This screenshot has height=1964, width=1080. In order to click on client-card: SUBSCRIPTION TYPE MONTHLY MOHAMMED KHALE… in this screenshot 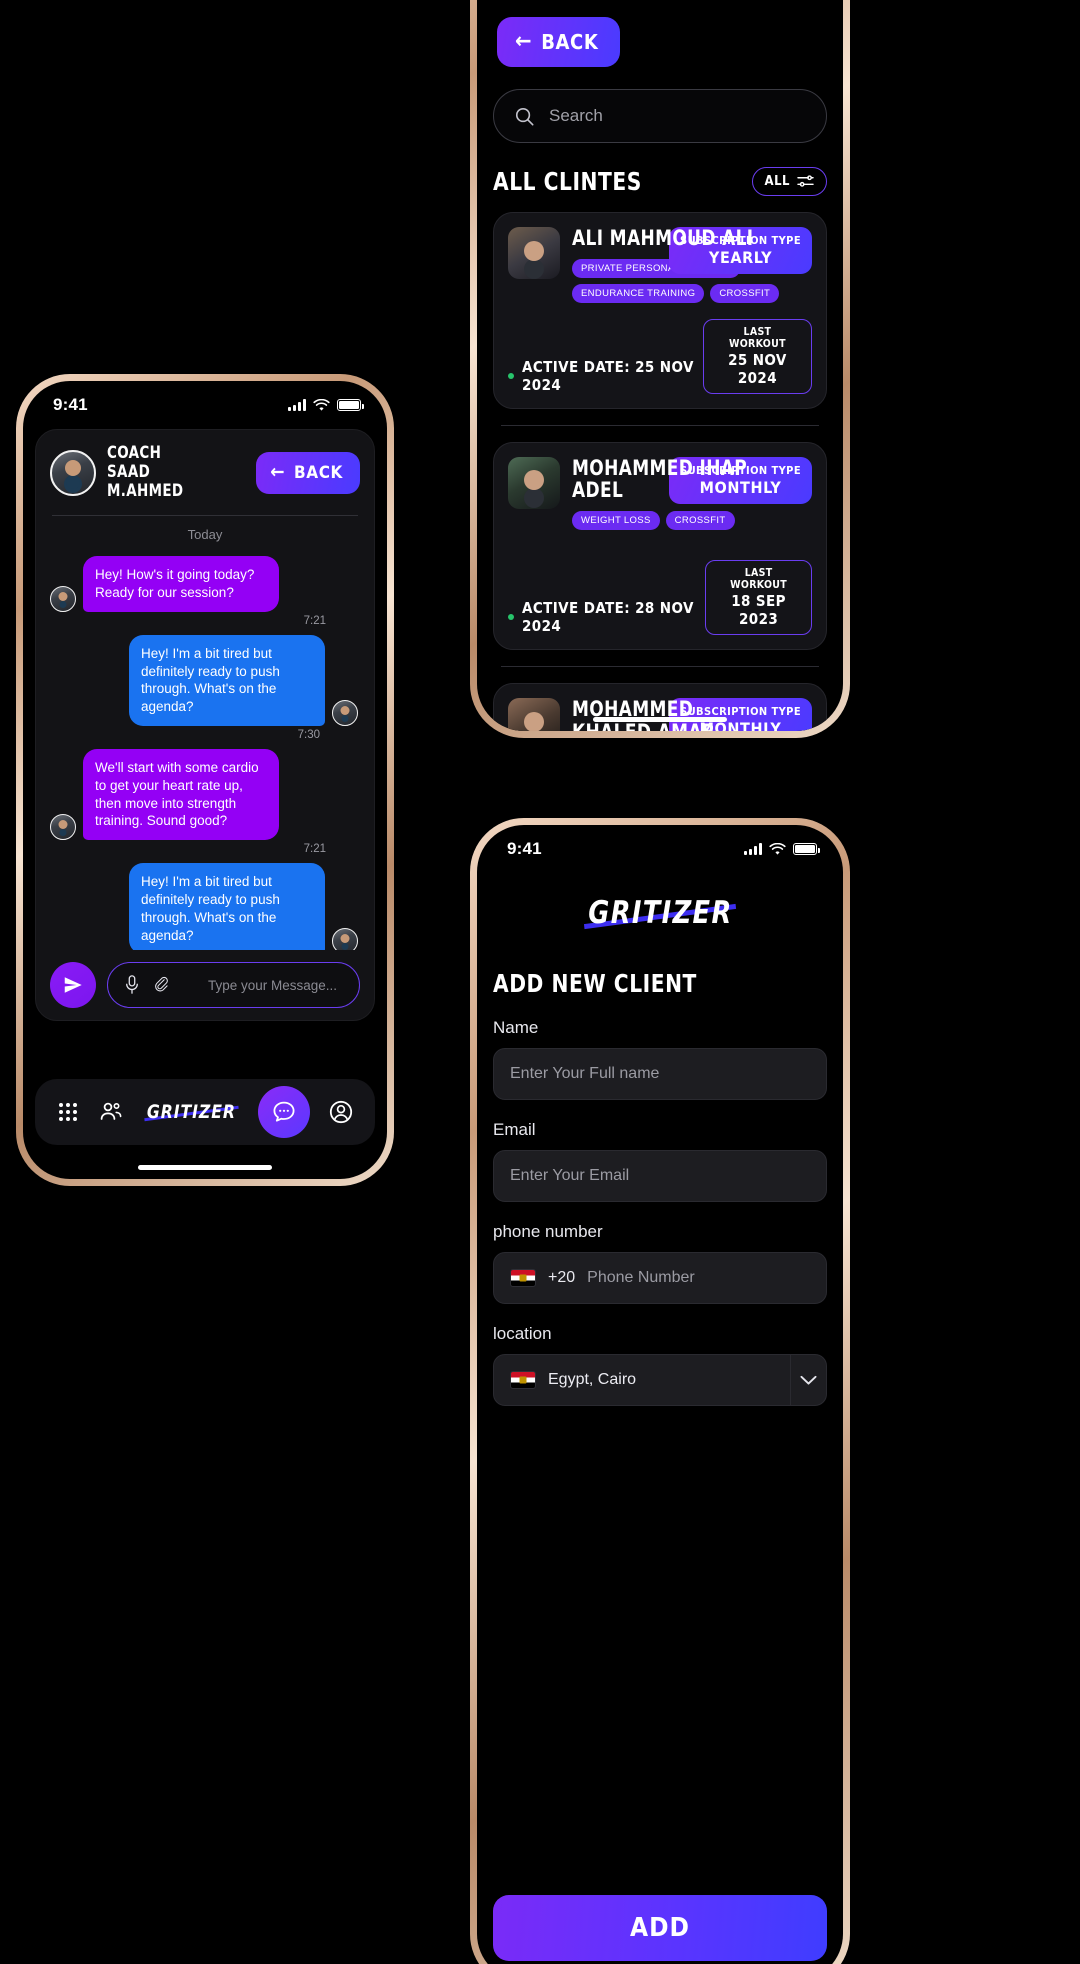, I will do `click(660, 707)`.